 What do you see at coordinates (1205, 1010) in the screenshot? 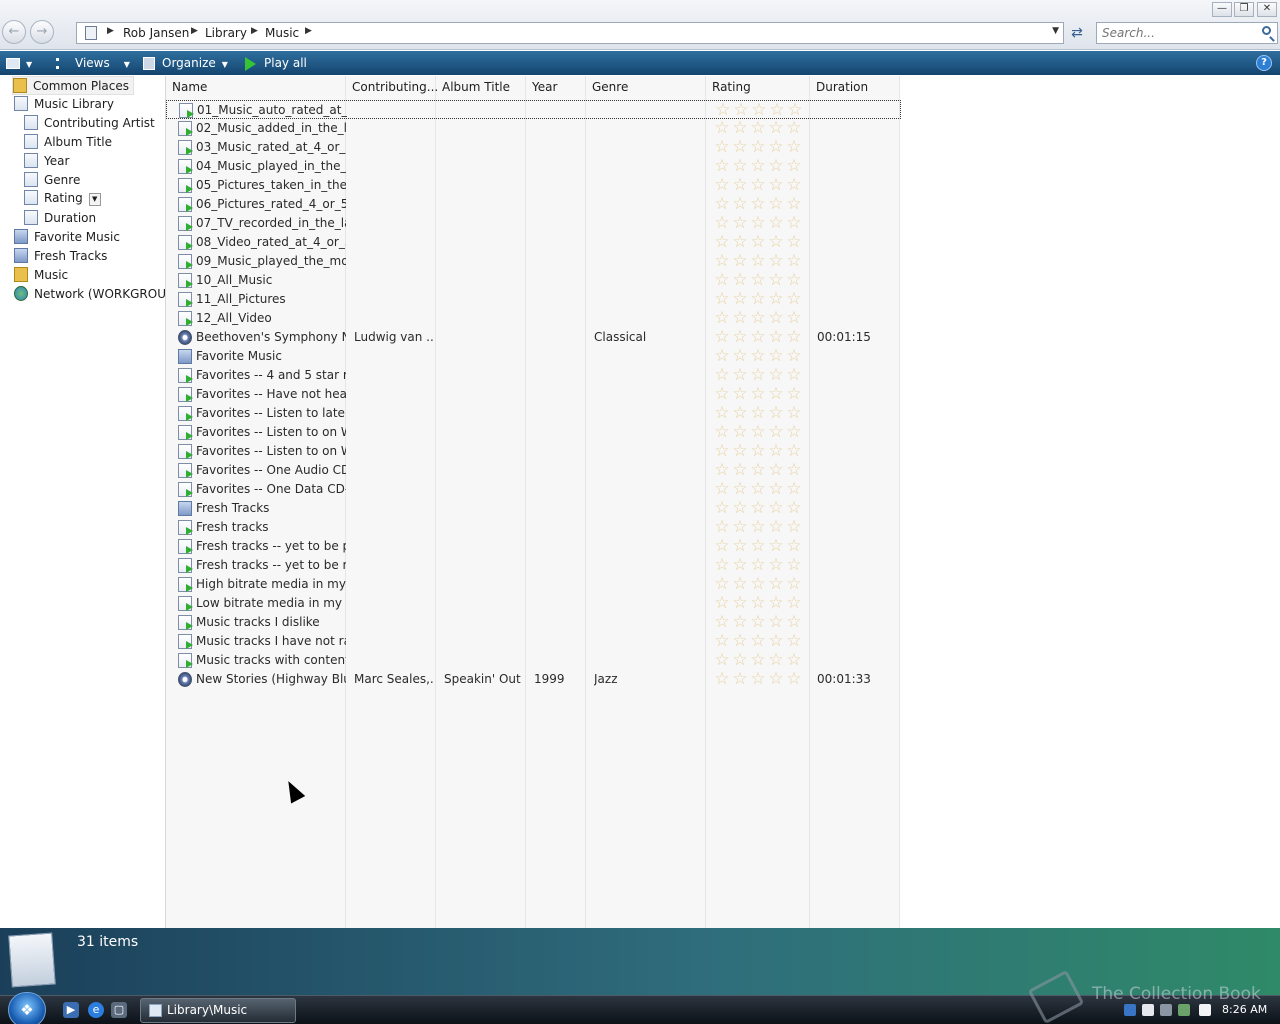
I see `download-tray-icon` at bounding box center [1205, 1010].